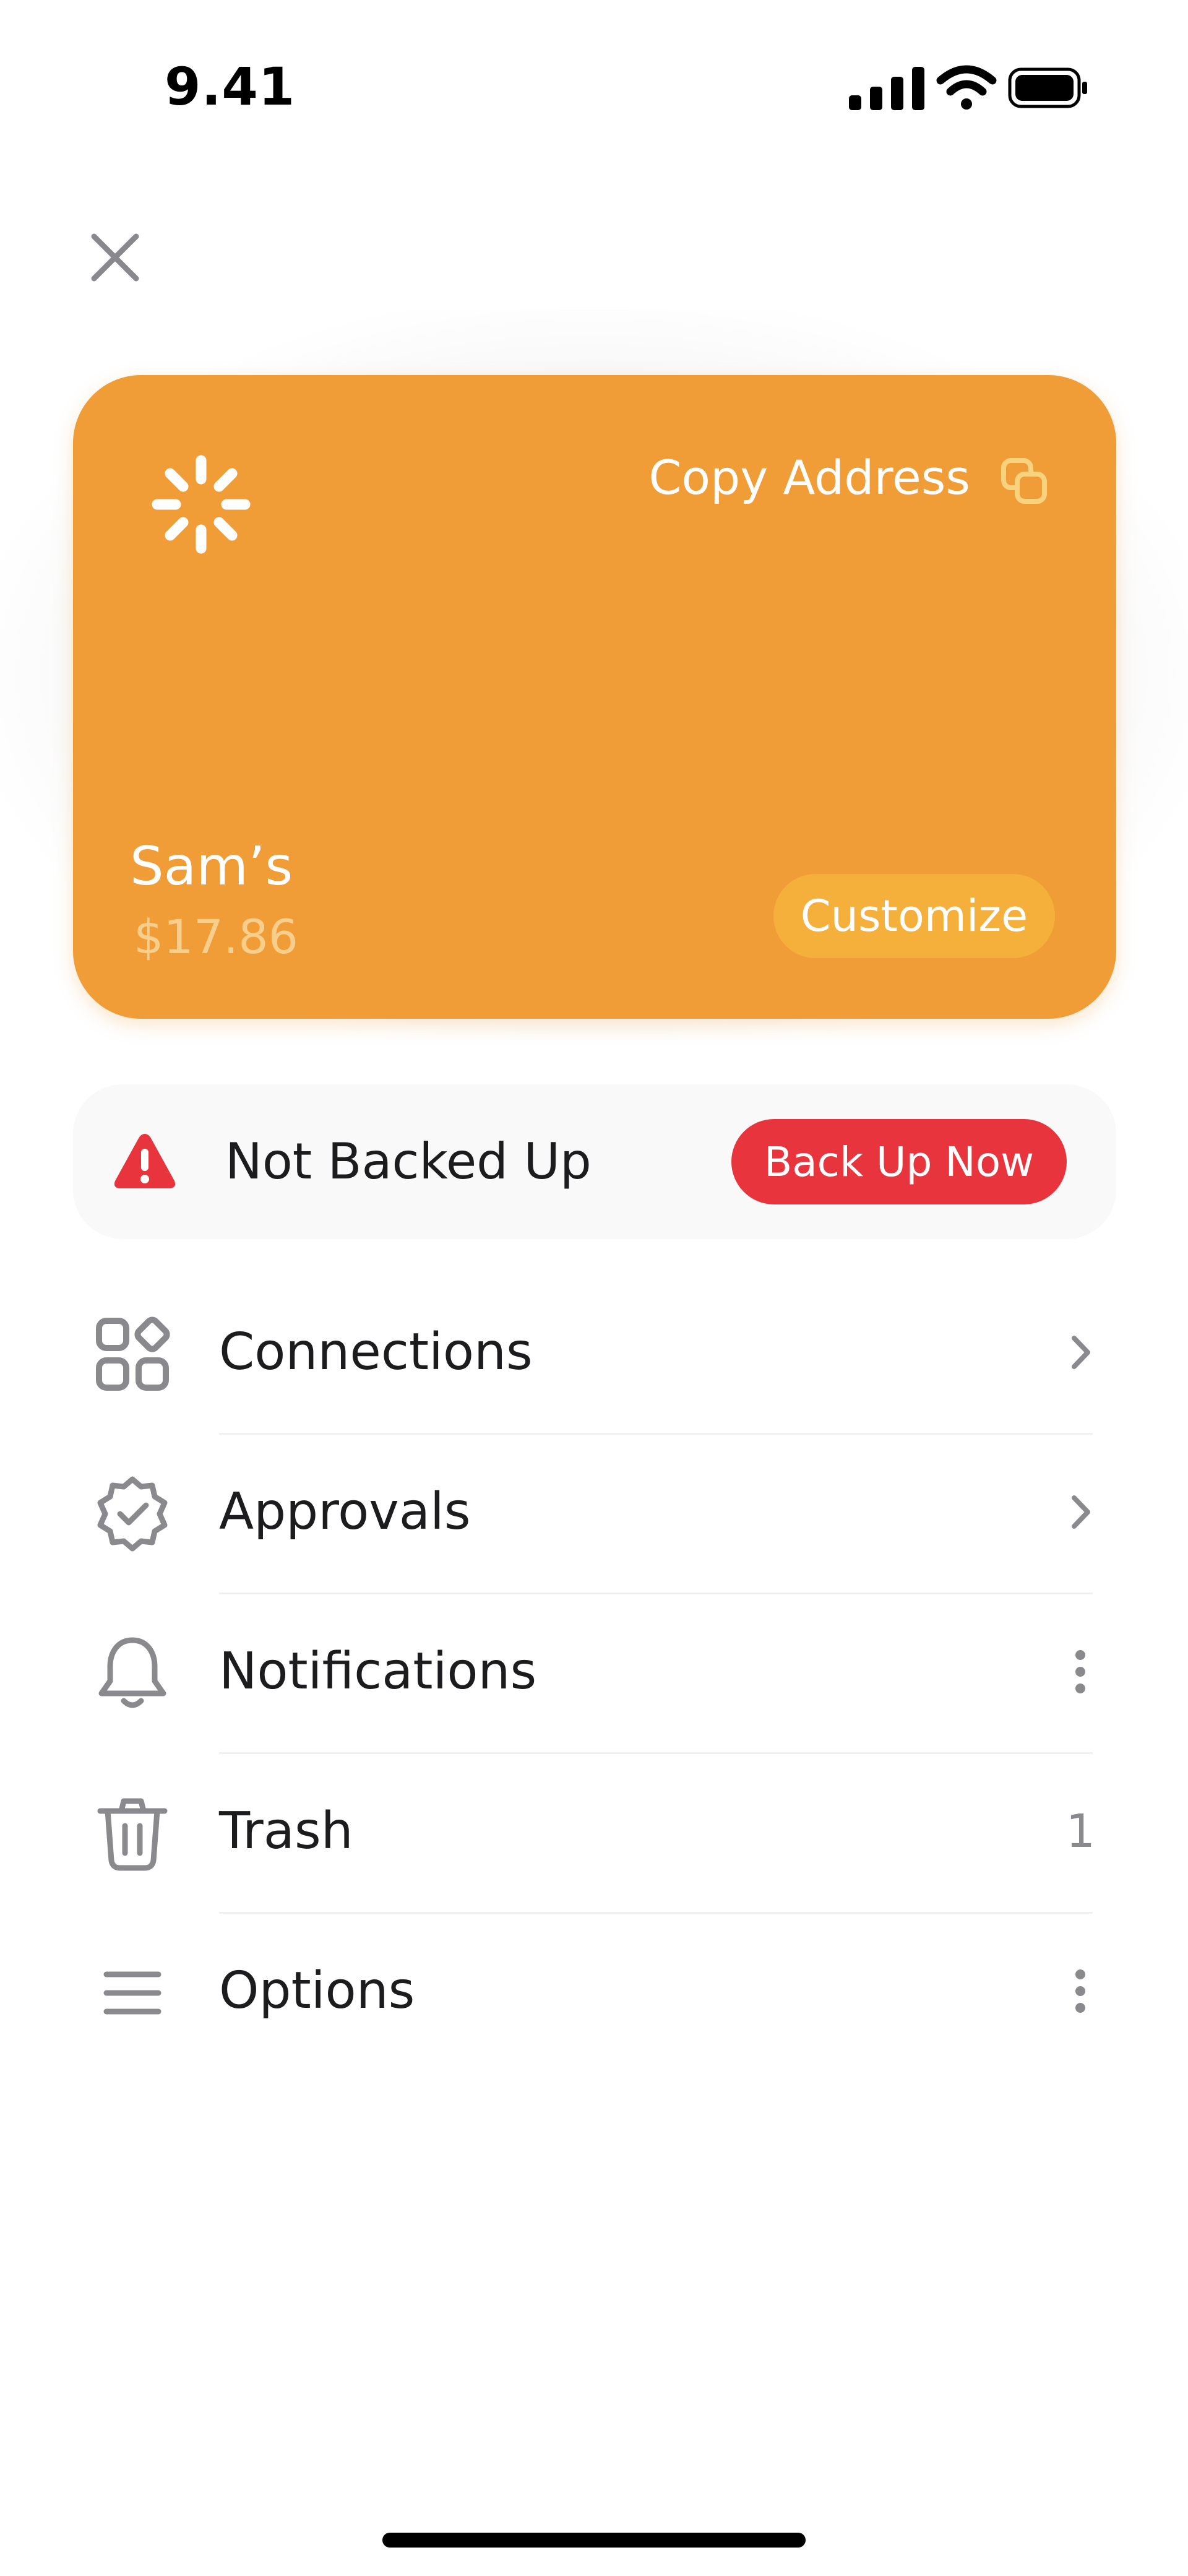 This screenshot has width=1188, height=2576. Describe the element at coordinates (809, 477) in the screenshot. I see `copy-address-label: Copy Address` at that location.